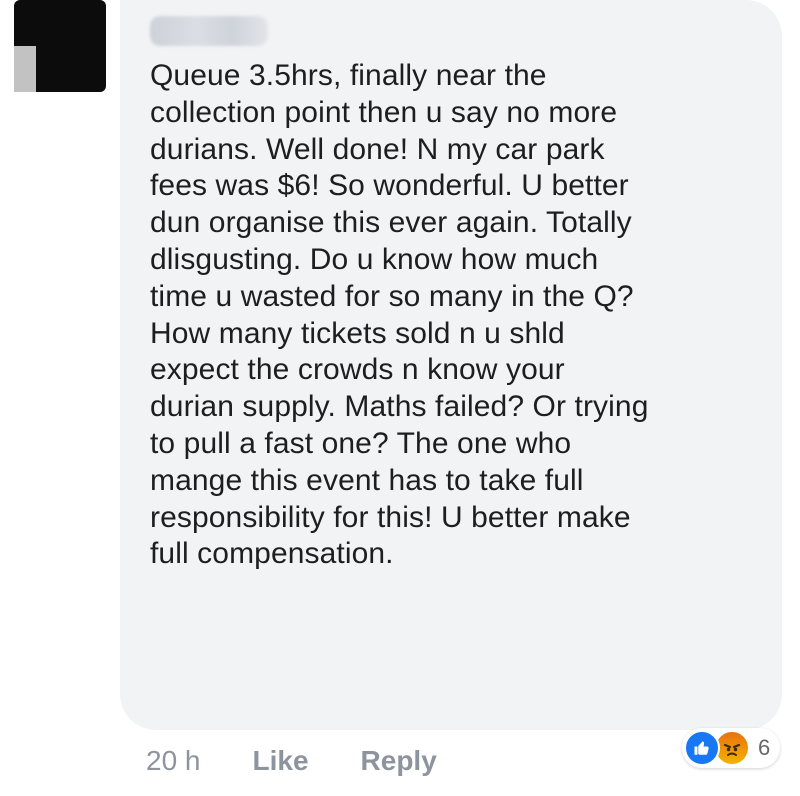 The height and width of the screenshot is (796, 800). What do you see at coordinates (399, 761) in the screenshot?
I see `reply-button: Reply` at bounding box center [399, 761].